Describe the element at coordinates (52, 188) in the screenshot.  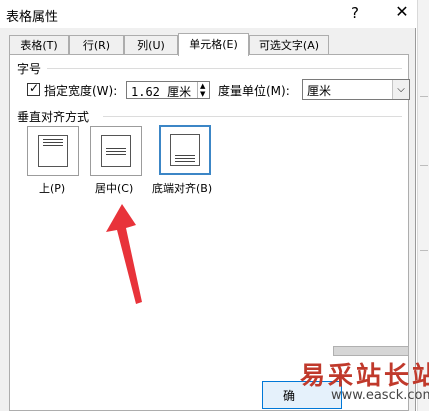
I see `align-top-label: 上(P)` at that location.